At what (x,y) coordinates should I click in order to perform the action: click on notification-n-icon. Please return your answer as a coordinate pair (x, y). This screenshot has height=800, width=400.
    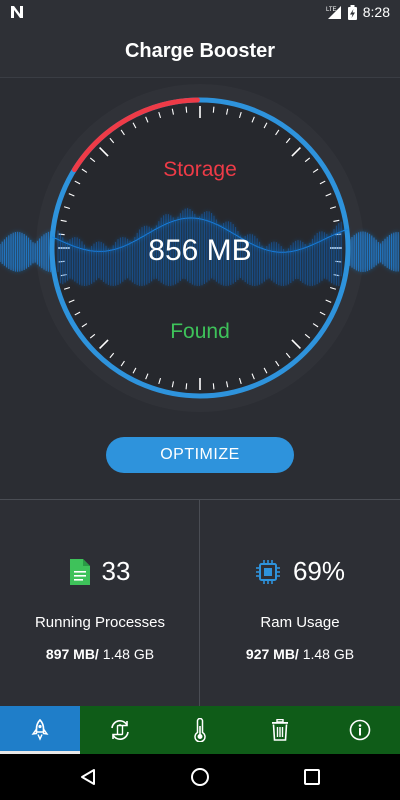
    Looking at the image, I should click on (17, 12).